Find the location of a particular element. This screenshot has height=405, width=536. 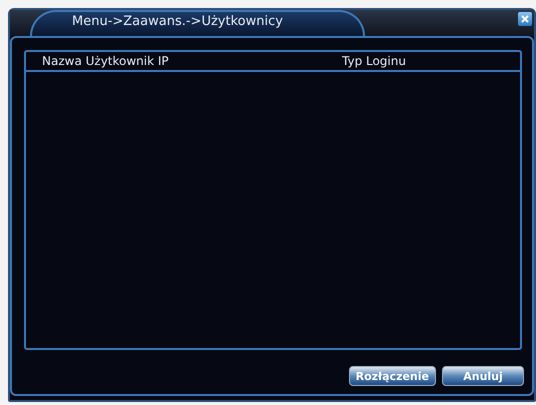

window-title: Menu->Zaawans.->Użytkownicy is located at coordinates (197, 23).